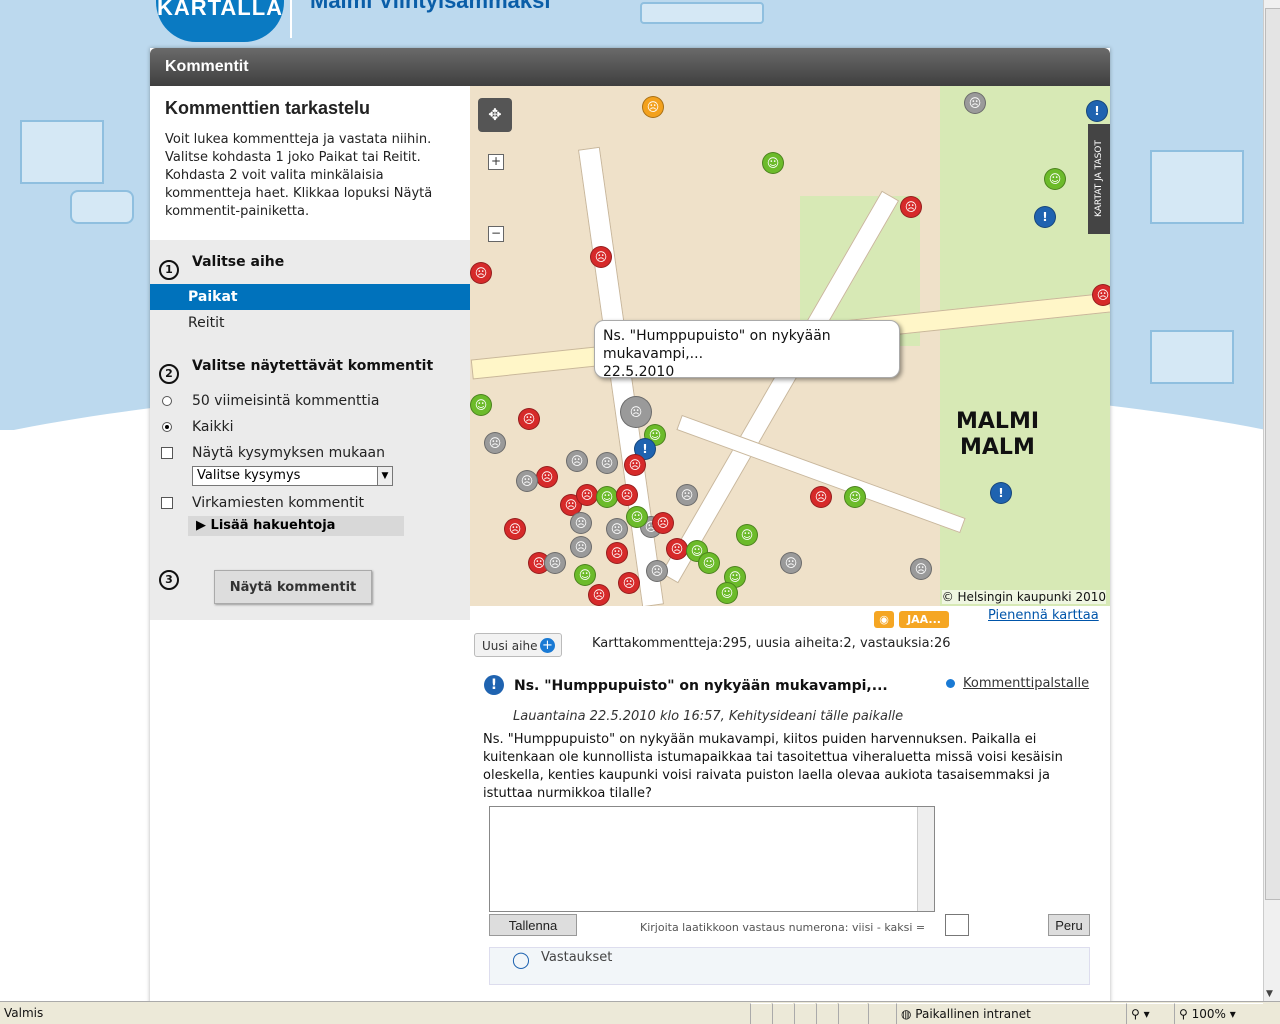  What do you see at coordinates (533, 925) in the screenshot?
I see `save-button: Tallenna` at bounding box center [533, 925].